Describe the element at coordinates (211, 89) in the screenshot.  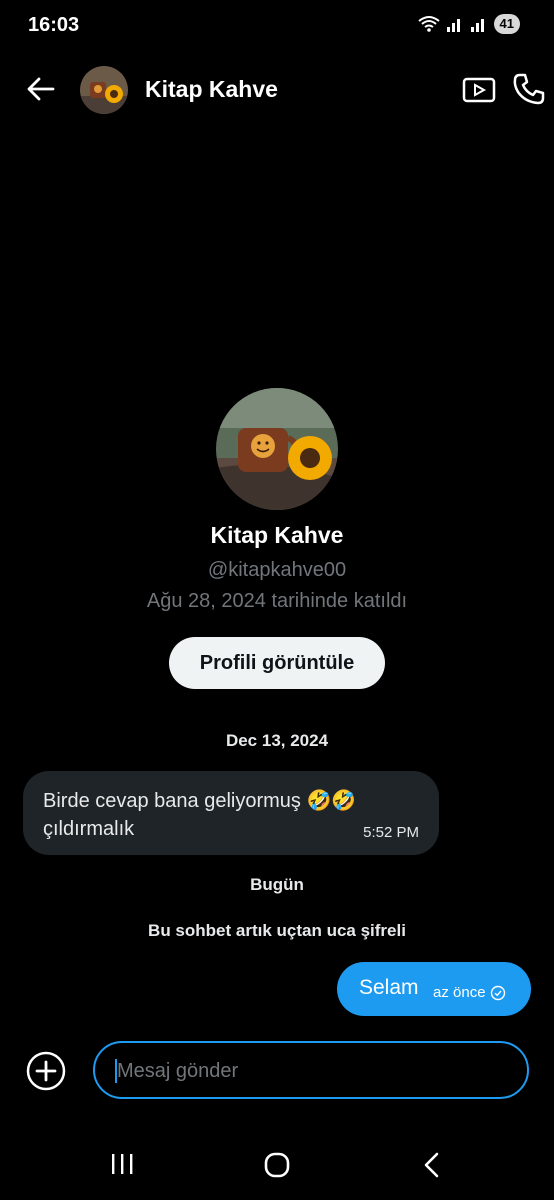
I see `header-contact-name: Kitap Kahve` at that location.